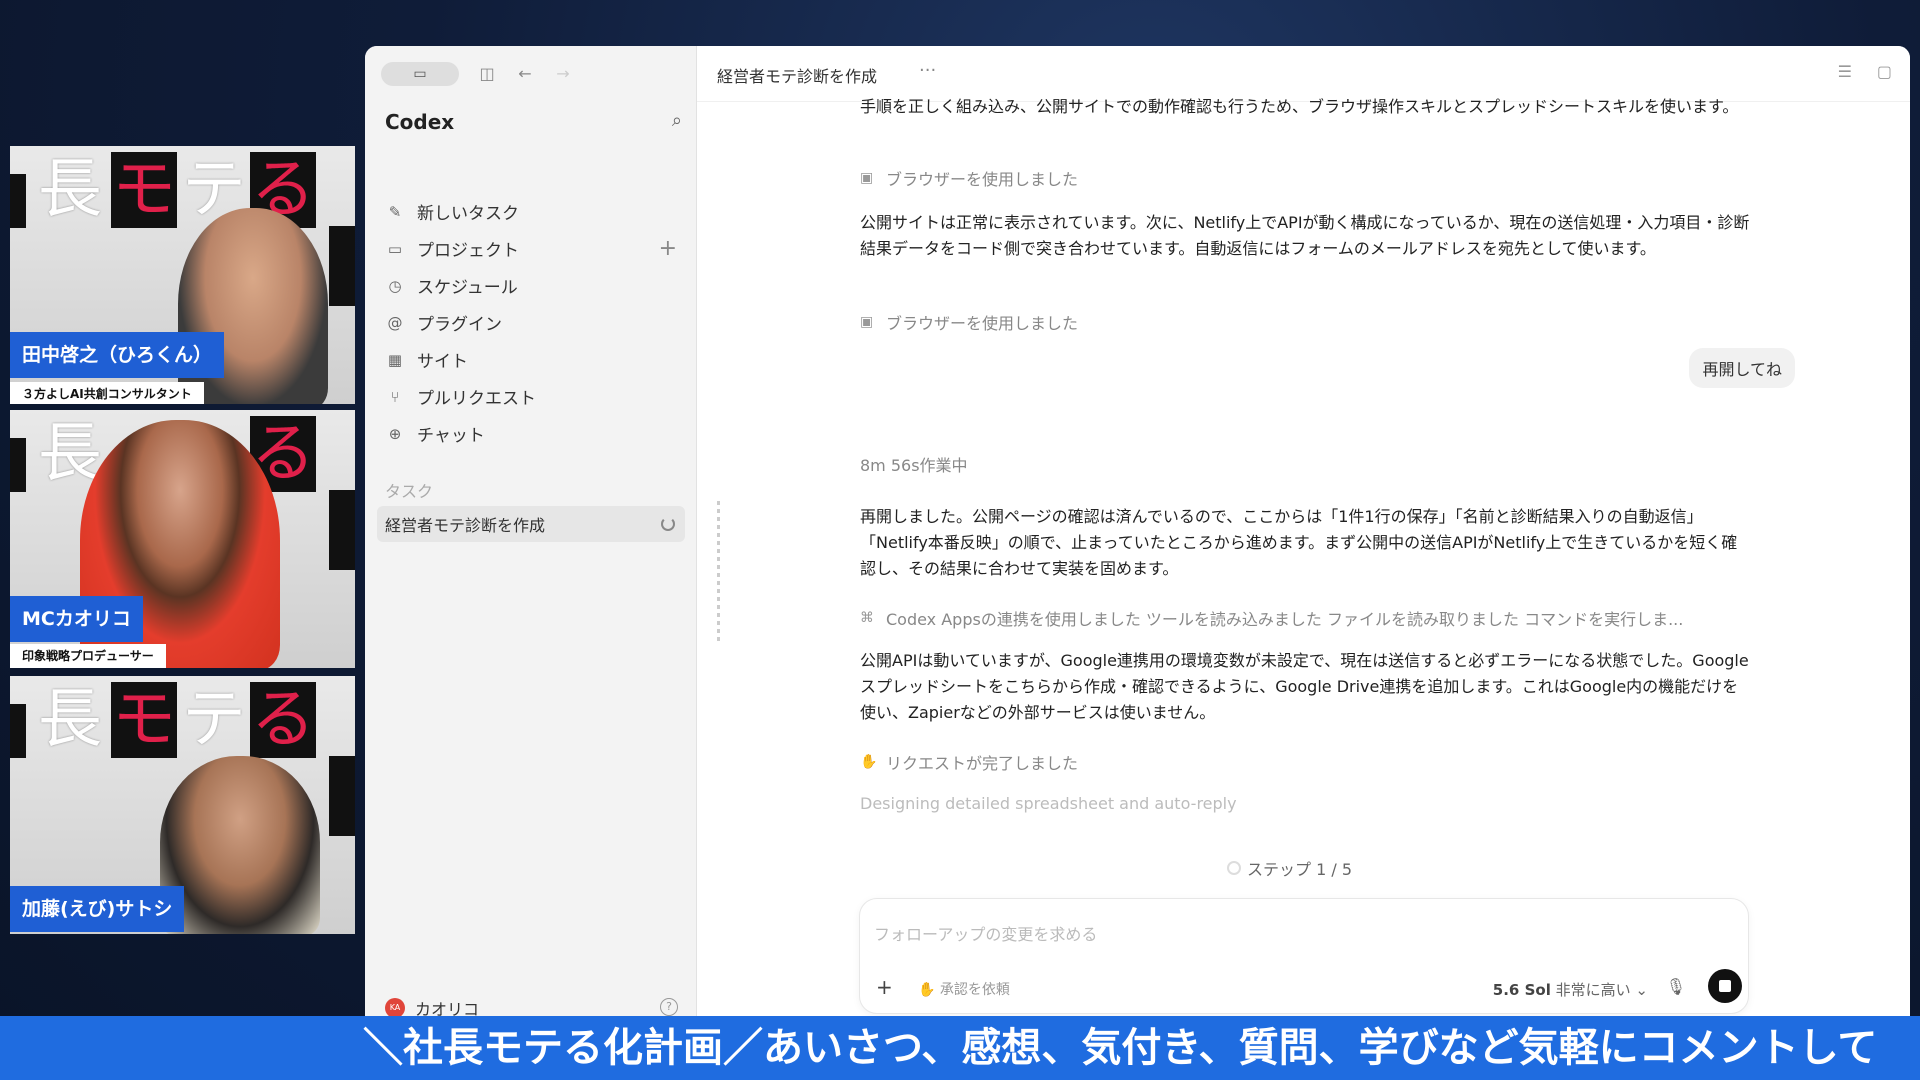 The height and width of the screenshot is (1080, 1920). I want to click on comment-ticker: ＼社長モテる化計画／あいさつ、感想、気付き、質問、学びなど気軽にコメントして, so click(960, 1048).